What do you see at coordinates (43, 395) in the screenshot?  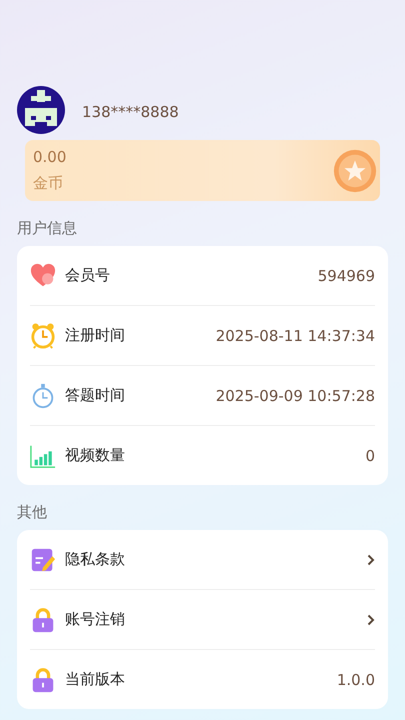 I see `stopwatch-icon` at bounding box center [43, 395].